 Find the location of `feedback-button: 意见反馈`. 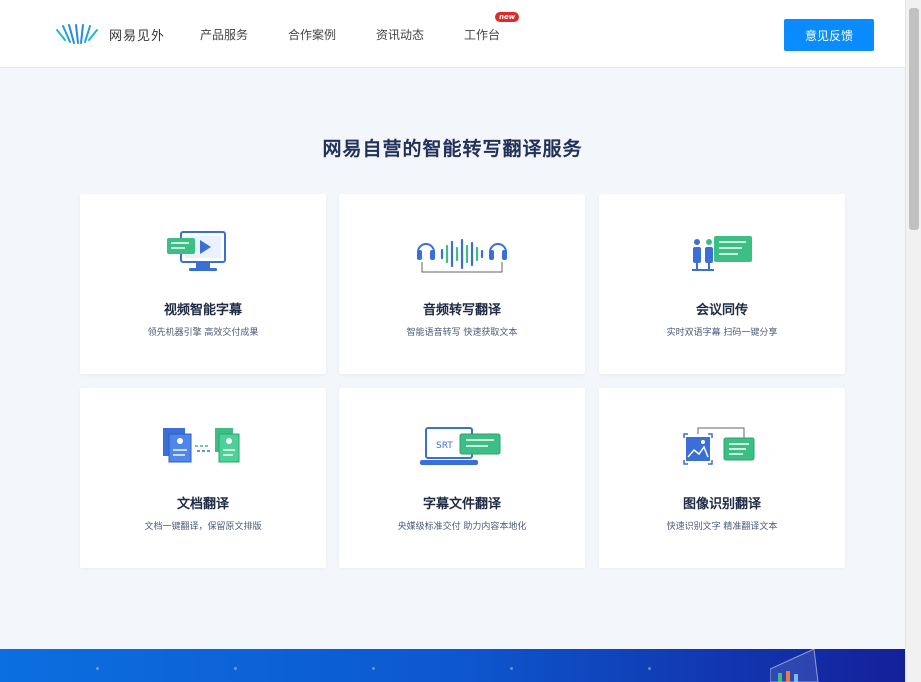

feedback-button: 意见反馈 is located at coordinates (829, 35).